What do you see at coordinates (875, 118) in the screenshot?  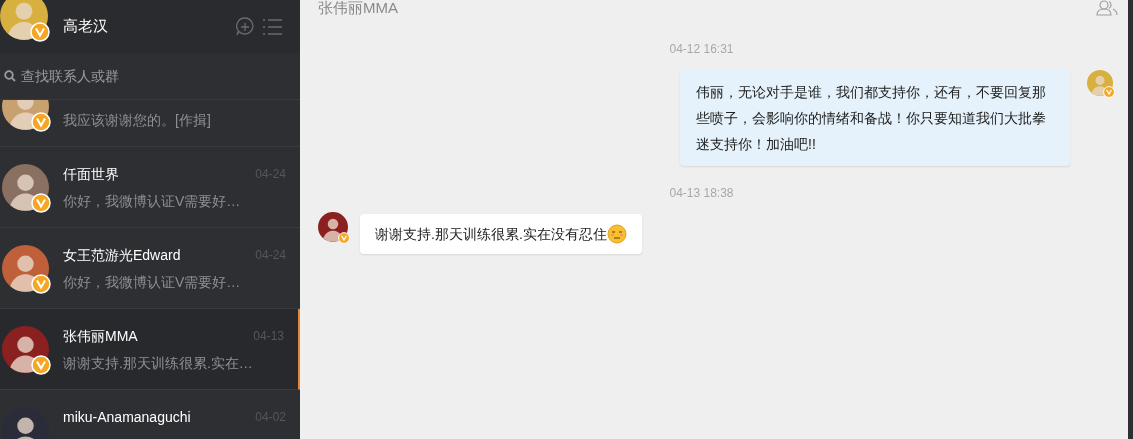 I see `message-bubble: 伟丽，无论对手是谁，我们都支持你，还有，不要回复那些喷子，会影响你的情绪和备战！你只要知道我们大批拳迷支持你！加油吧!!` at bounding box center [875, 118].